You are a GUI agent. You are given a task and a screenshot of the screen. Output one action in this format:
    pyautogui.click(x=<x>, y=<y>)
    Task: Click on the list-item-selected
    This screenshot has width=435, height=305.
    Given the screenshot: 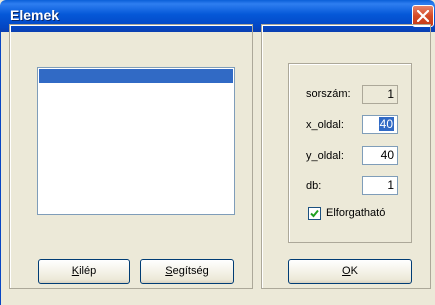 What is the action you would take?
    pyautogui.click(x=136, y=76)
    